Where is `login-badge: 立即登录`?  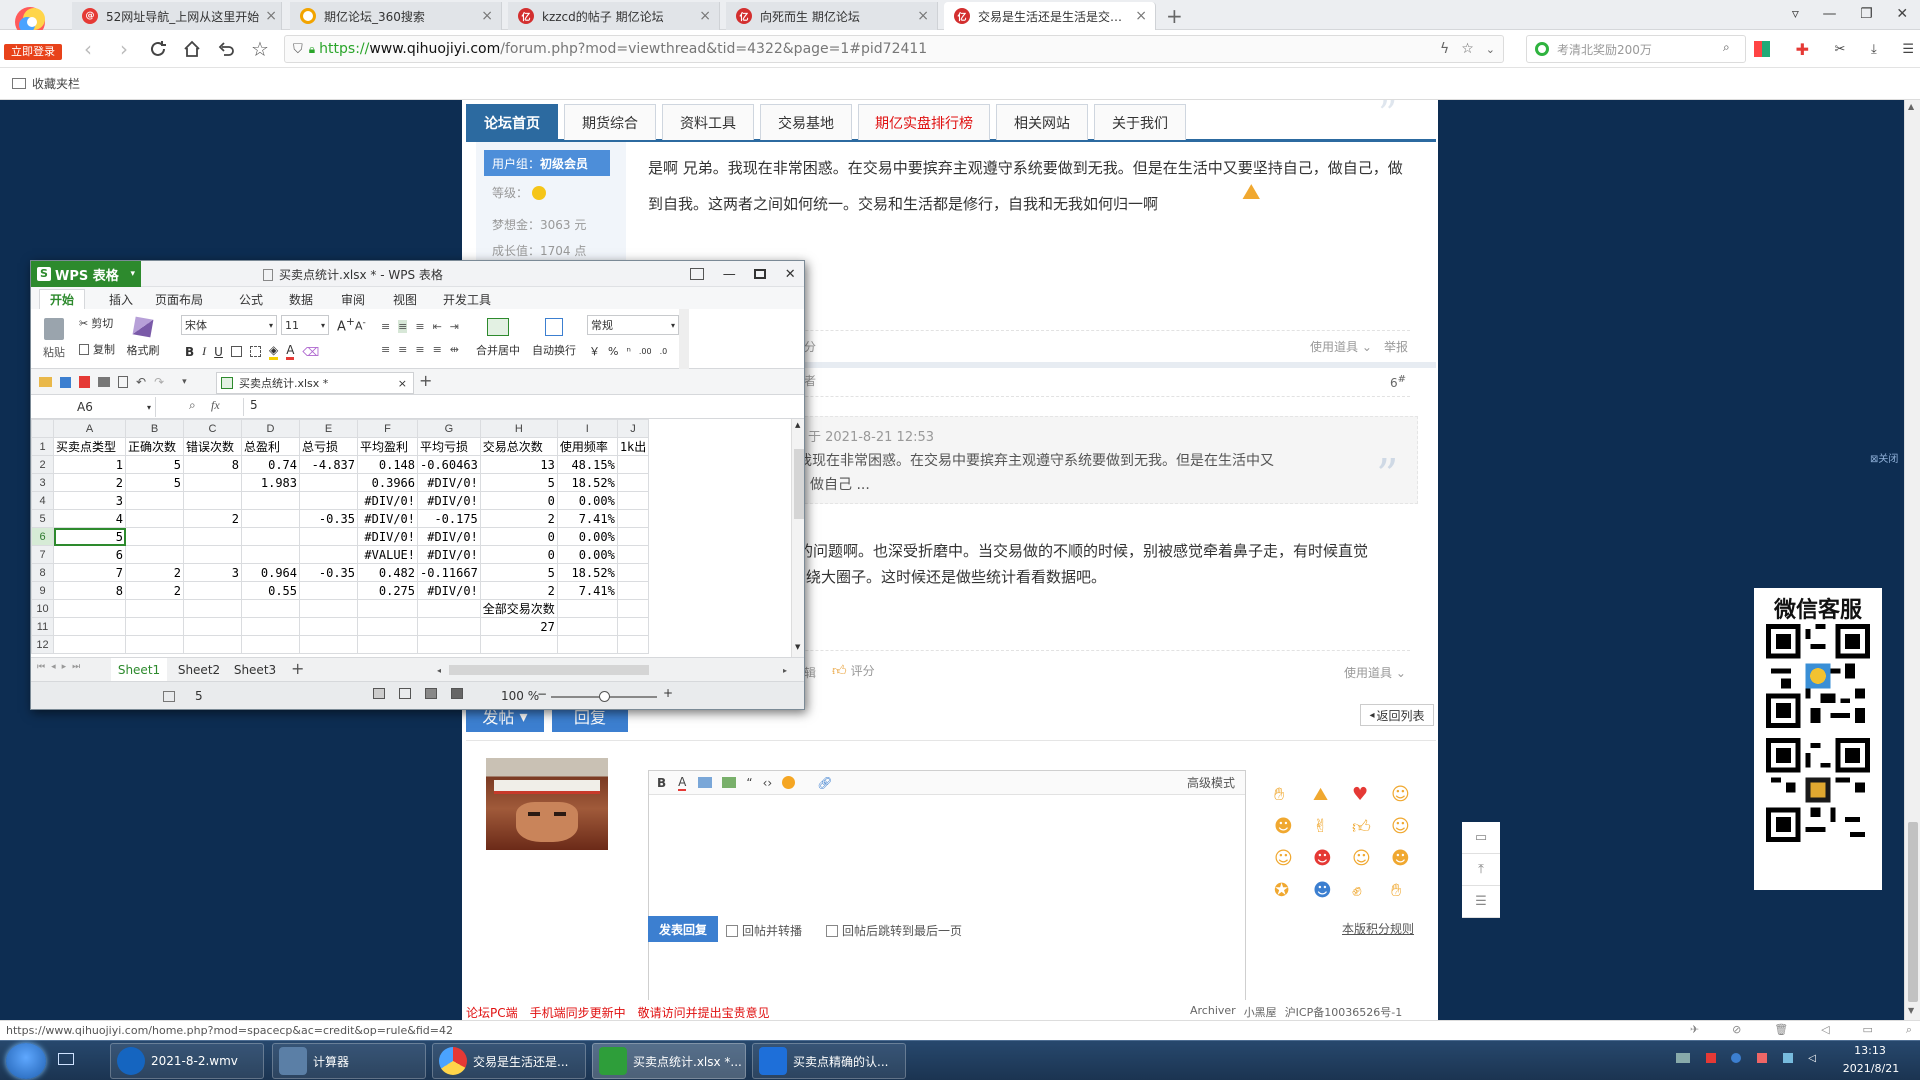 login-badge: 立即登录 is located at coordinates (33, 52).